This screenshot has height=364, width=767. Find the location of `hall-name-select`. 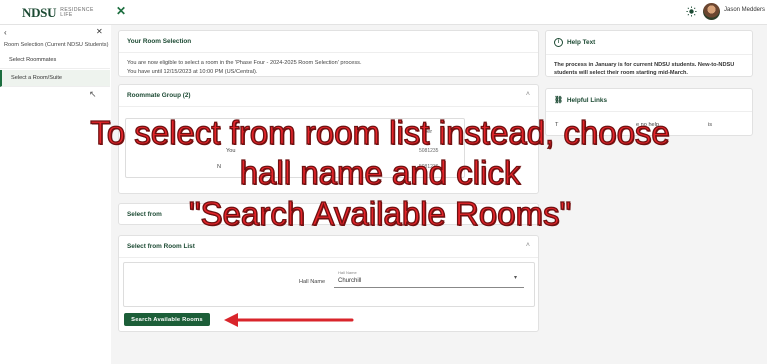

hall-name-select is located at coordinates (429, 278).